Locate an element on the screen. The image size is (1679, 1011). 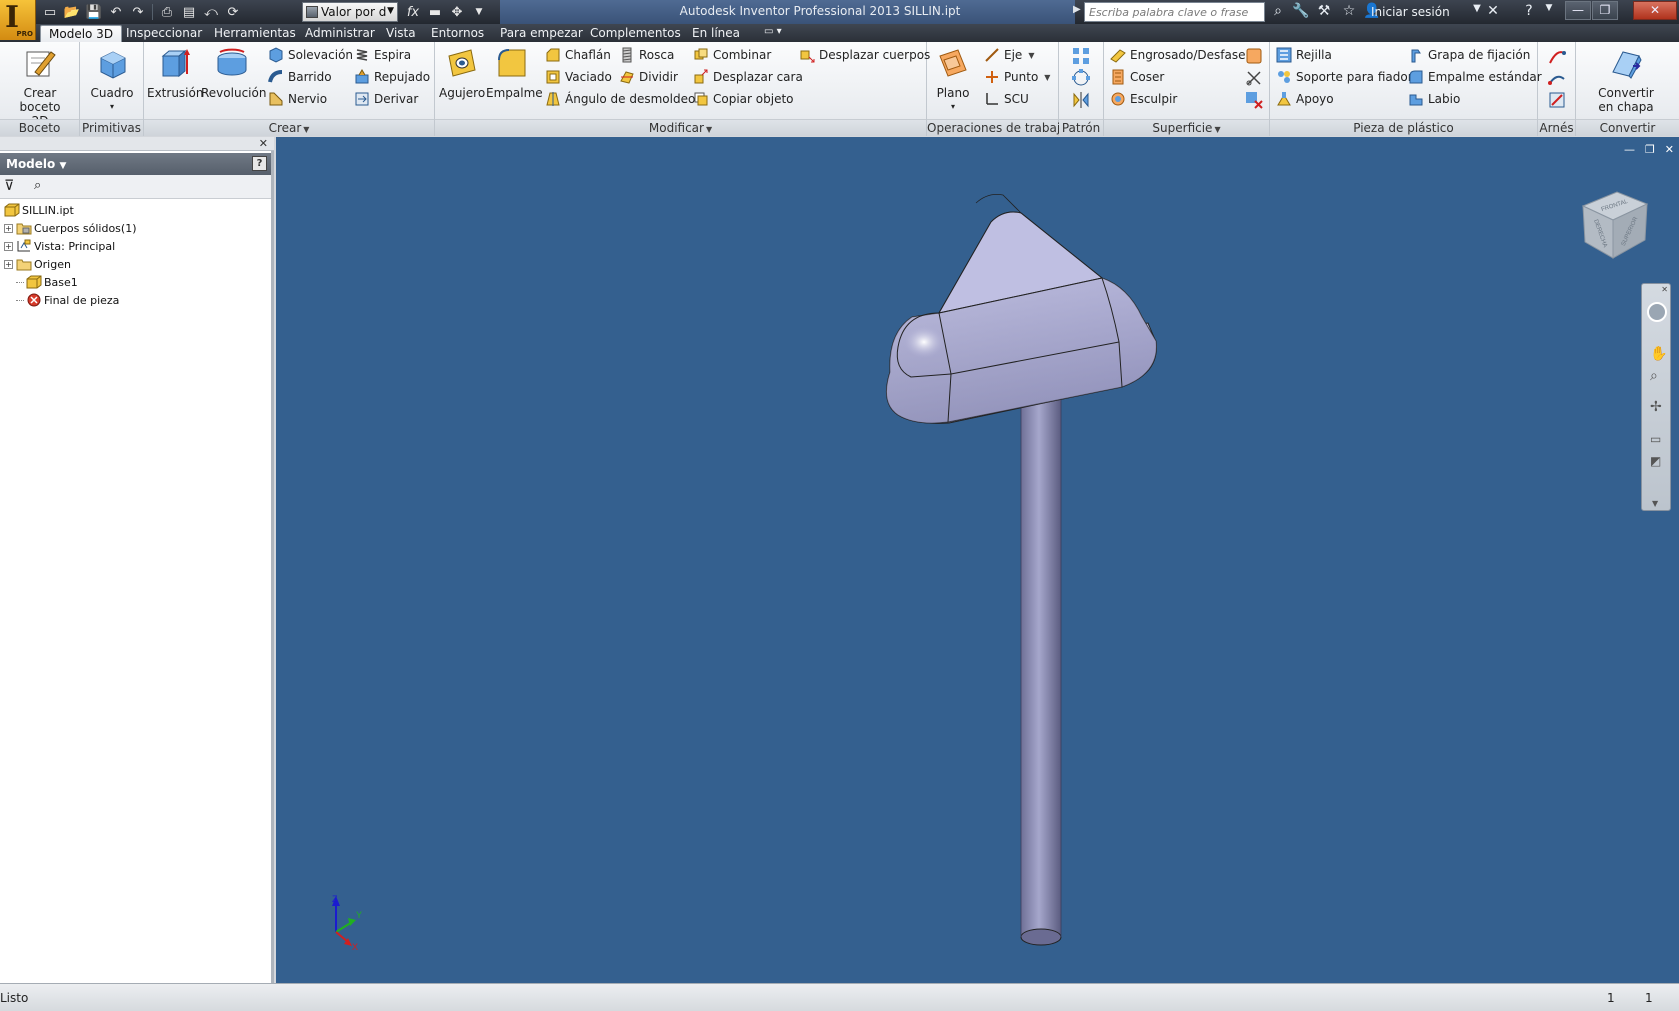
undo-icon: ↶ is located at coordinates (116, 12).